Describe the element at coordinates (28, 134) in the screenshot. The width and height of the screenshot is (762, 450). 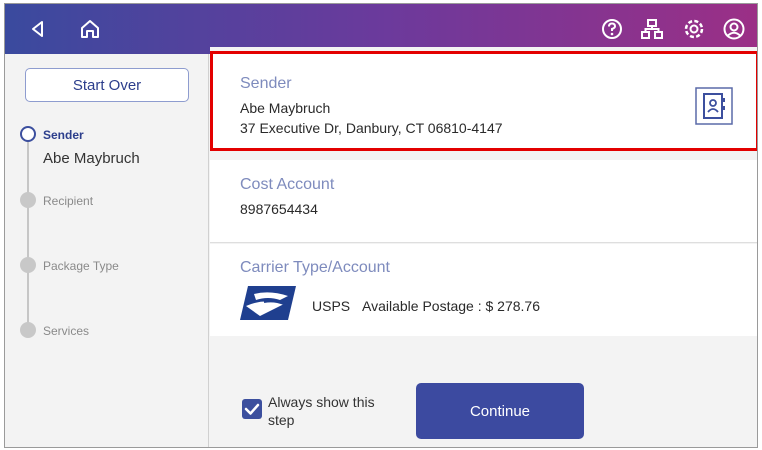
I see `step-indicator-sender` at that location.